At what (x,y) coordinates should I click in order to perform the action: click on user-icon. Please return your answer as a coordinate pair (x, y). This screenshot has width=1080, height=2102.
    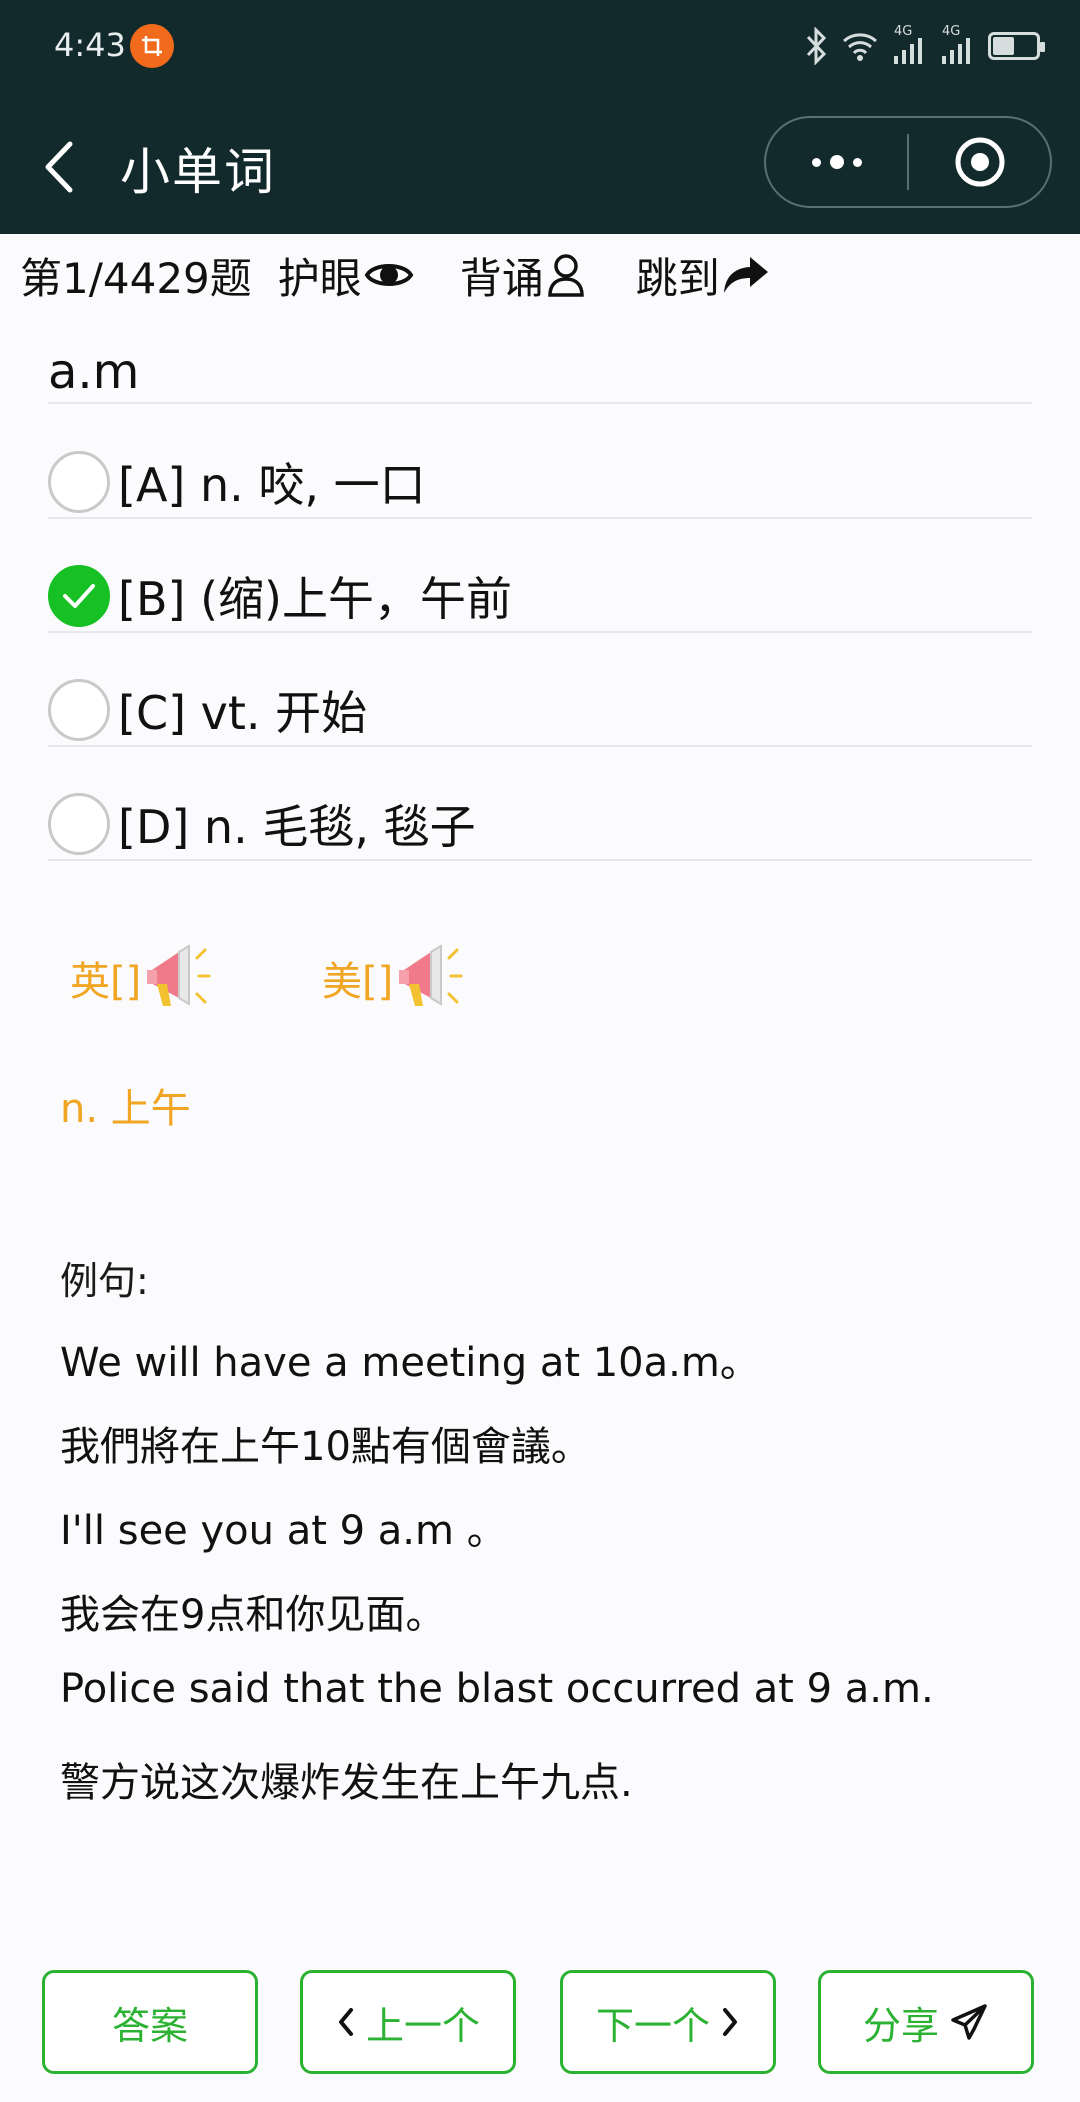
    Looking at the image, I should click on (566, 275).